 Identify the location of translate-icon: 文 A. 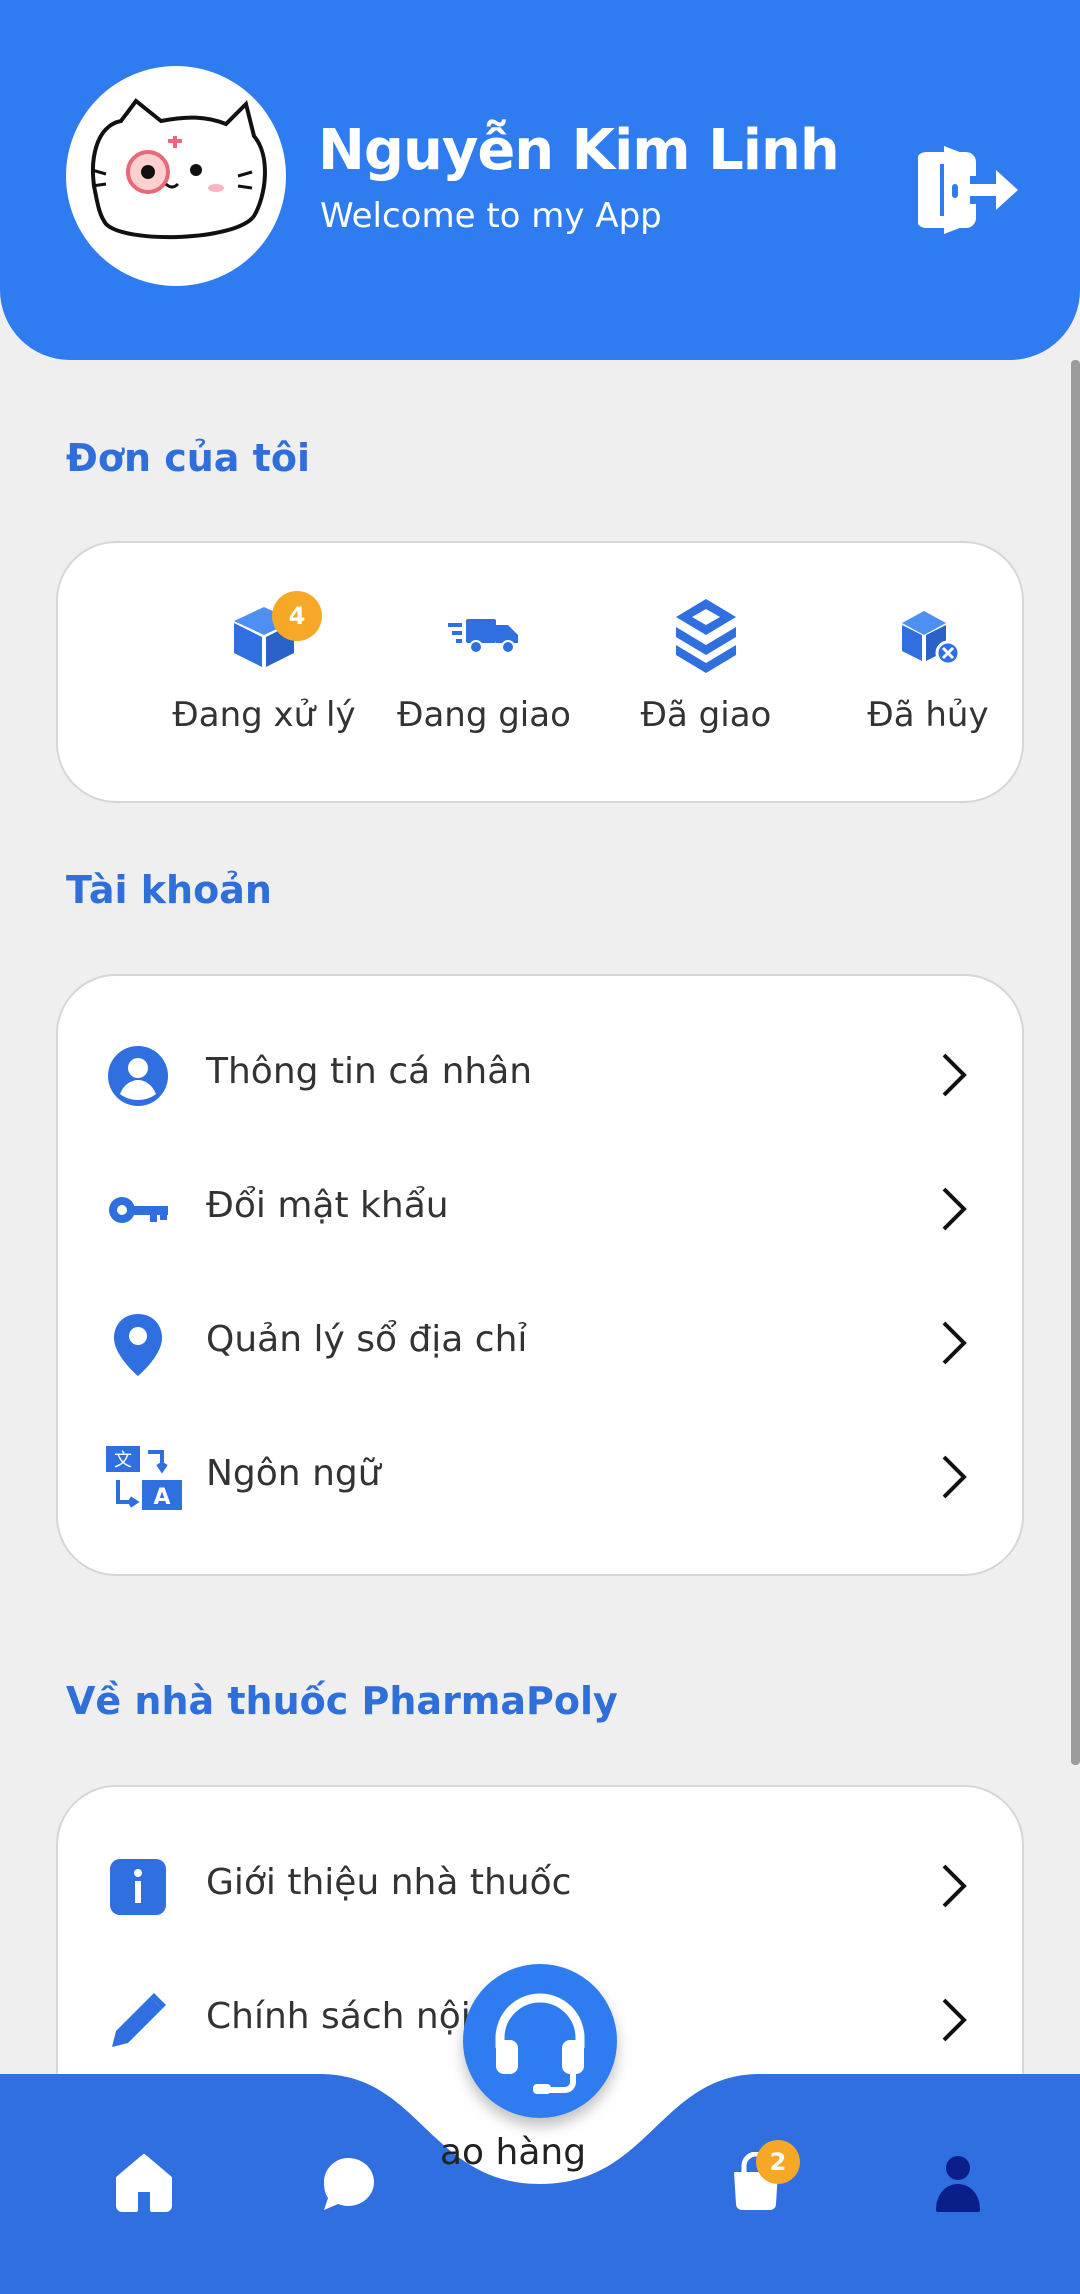
(144, 1478).